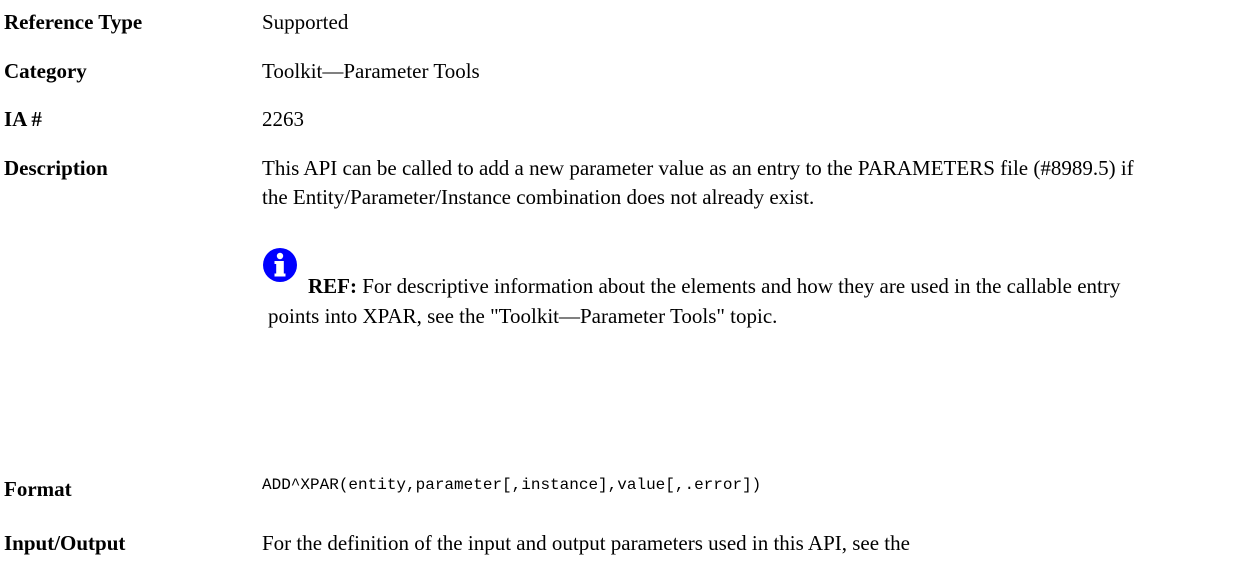 The image size is (1233, 567). What do you see at coordinates (73, 22) in the screenshot?
I see `reference-type-label: Reference Type` at bounding box center [73, 22].